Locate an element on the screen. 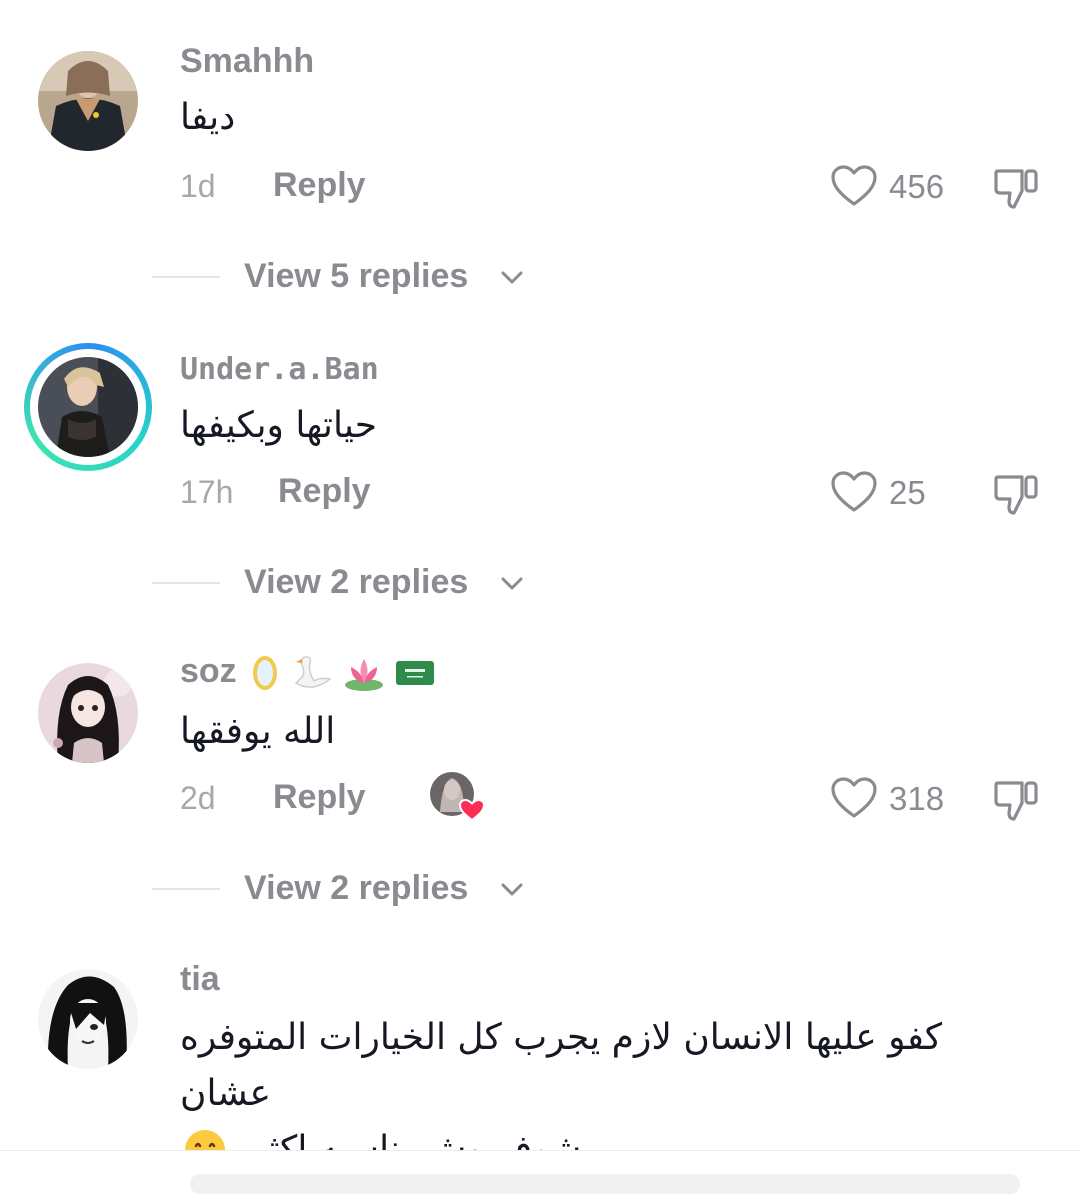  like-count: 456 is located at coordinates (917, 186).